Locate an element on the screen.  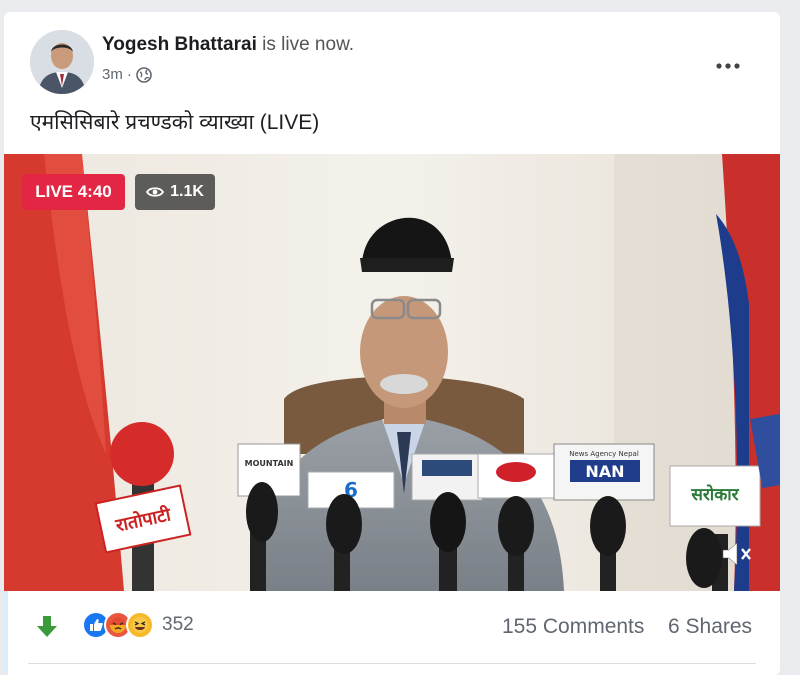
more-options-button is located at coordinates (728, 66).